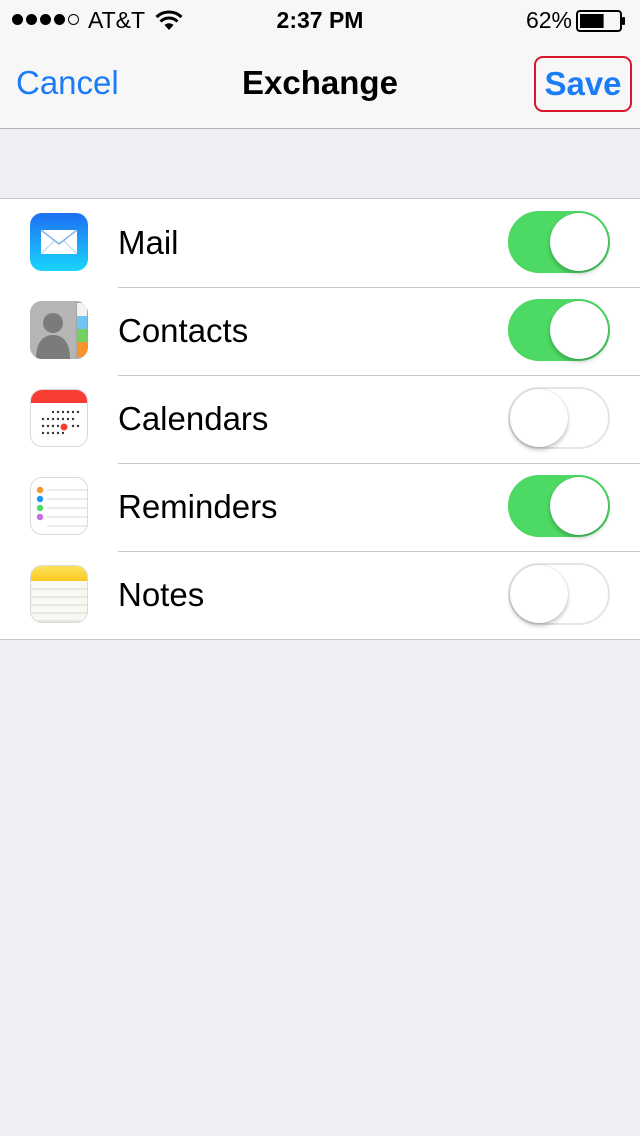 Image resolution: width=640 pixels, height=1136 pixels. Describe the element at coordinates (320, 84) in the screenshot. I see `navigation-bar: Cancel Exchange Save` at that location.